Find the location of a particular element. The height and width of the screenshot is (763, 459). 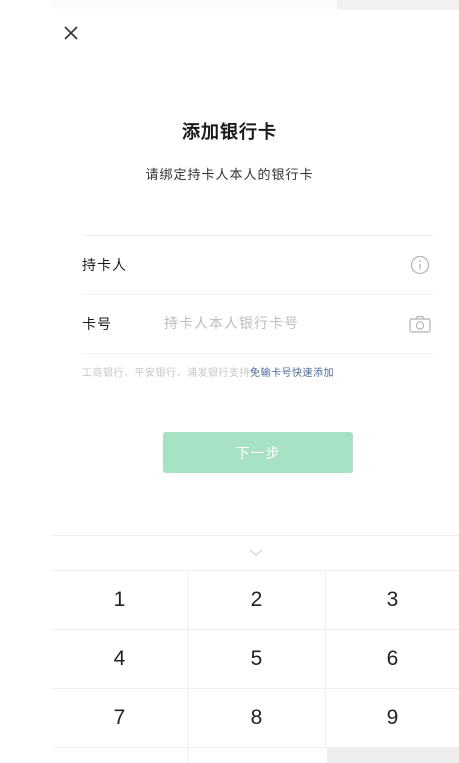

card-holder-label: 持卡人 is located at coordinates (104, 266).